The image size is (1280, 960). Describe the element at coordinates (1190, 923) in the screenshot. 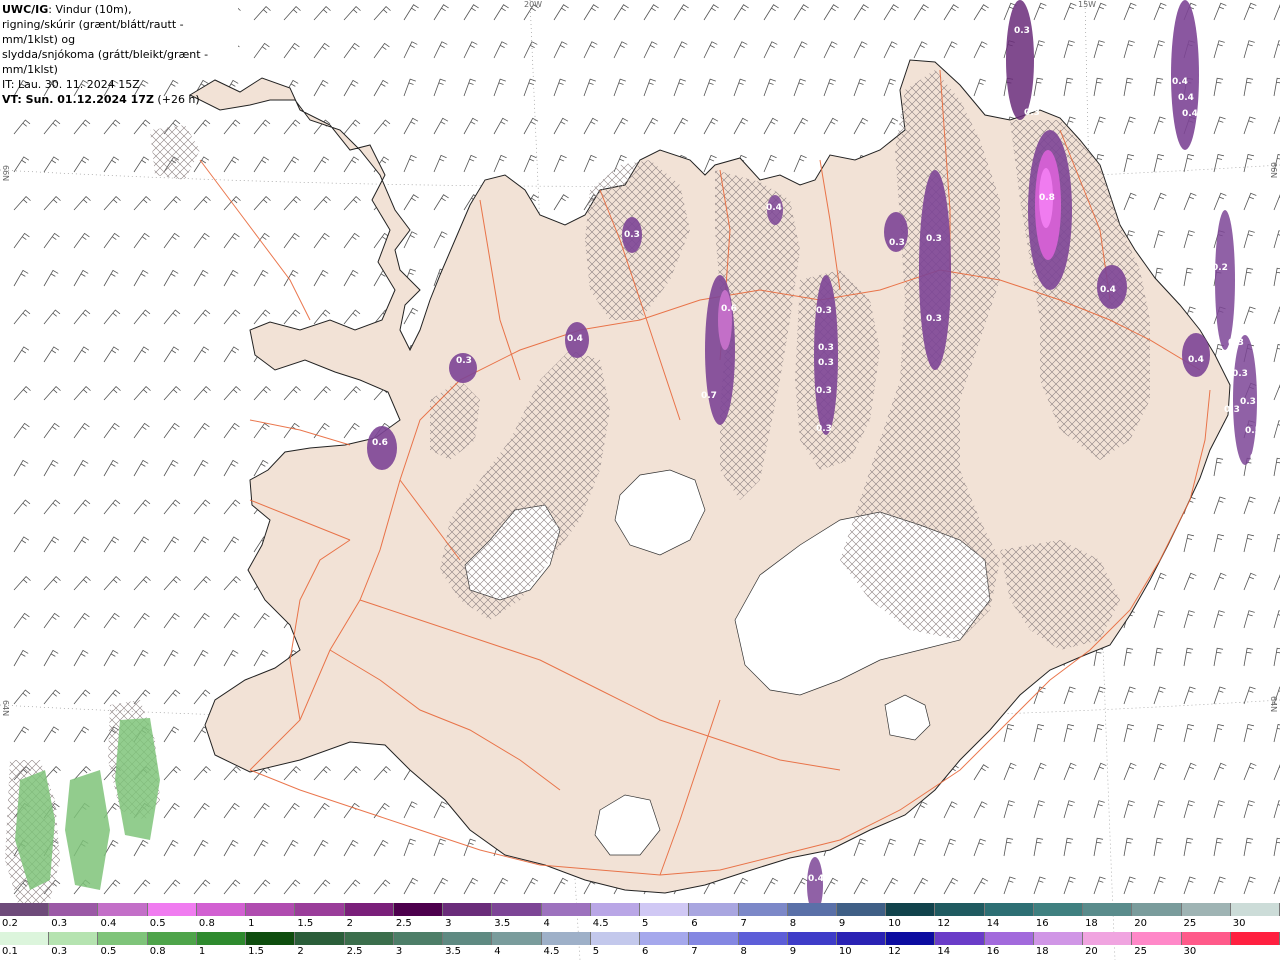

I see `snow-scale-label: 25` at that location.